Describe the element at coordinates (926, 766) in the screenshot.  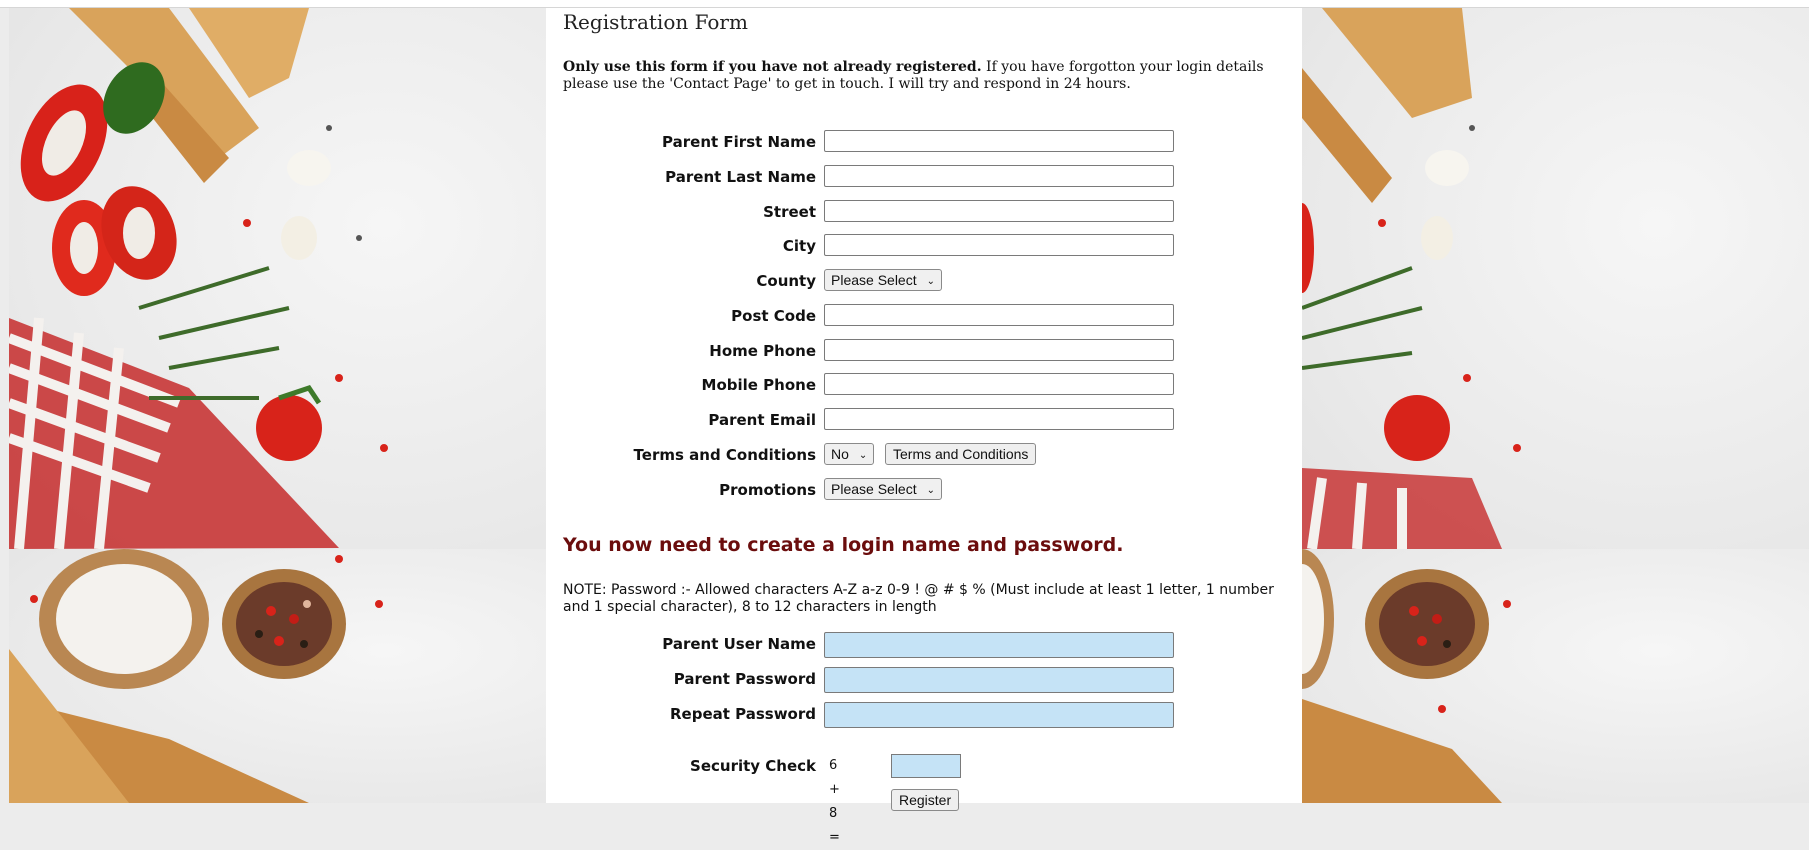
I see `security-answer-input` at that location.